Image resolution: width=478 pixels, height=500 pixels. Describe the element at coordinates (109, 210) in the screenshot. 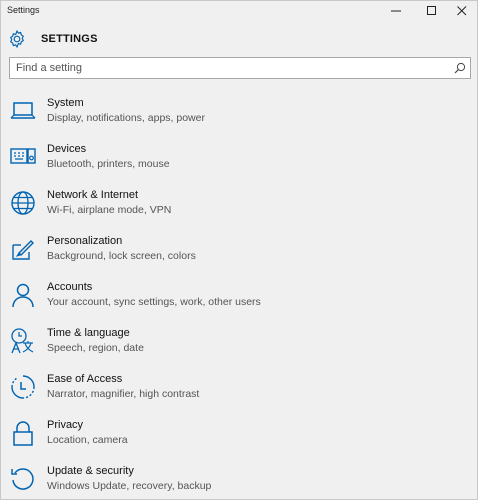

I see `category-description: Wi-Fi, airplane mode, VPN` at that location.